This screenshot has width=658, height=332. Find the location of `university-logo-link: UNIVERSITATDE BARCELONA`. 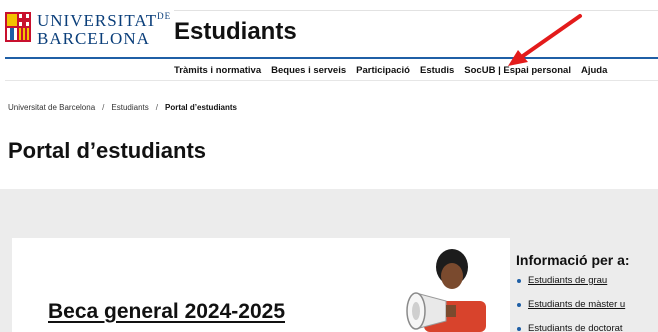

university-logo-link: UNIVERSITATDE BARCELONA is located at coordinates (88, 29).